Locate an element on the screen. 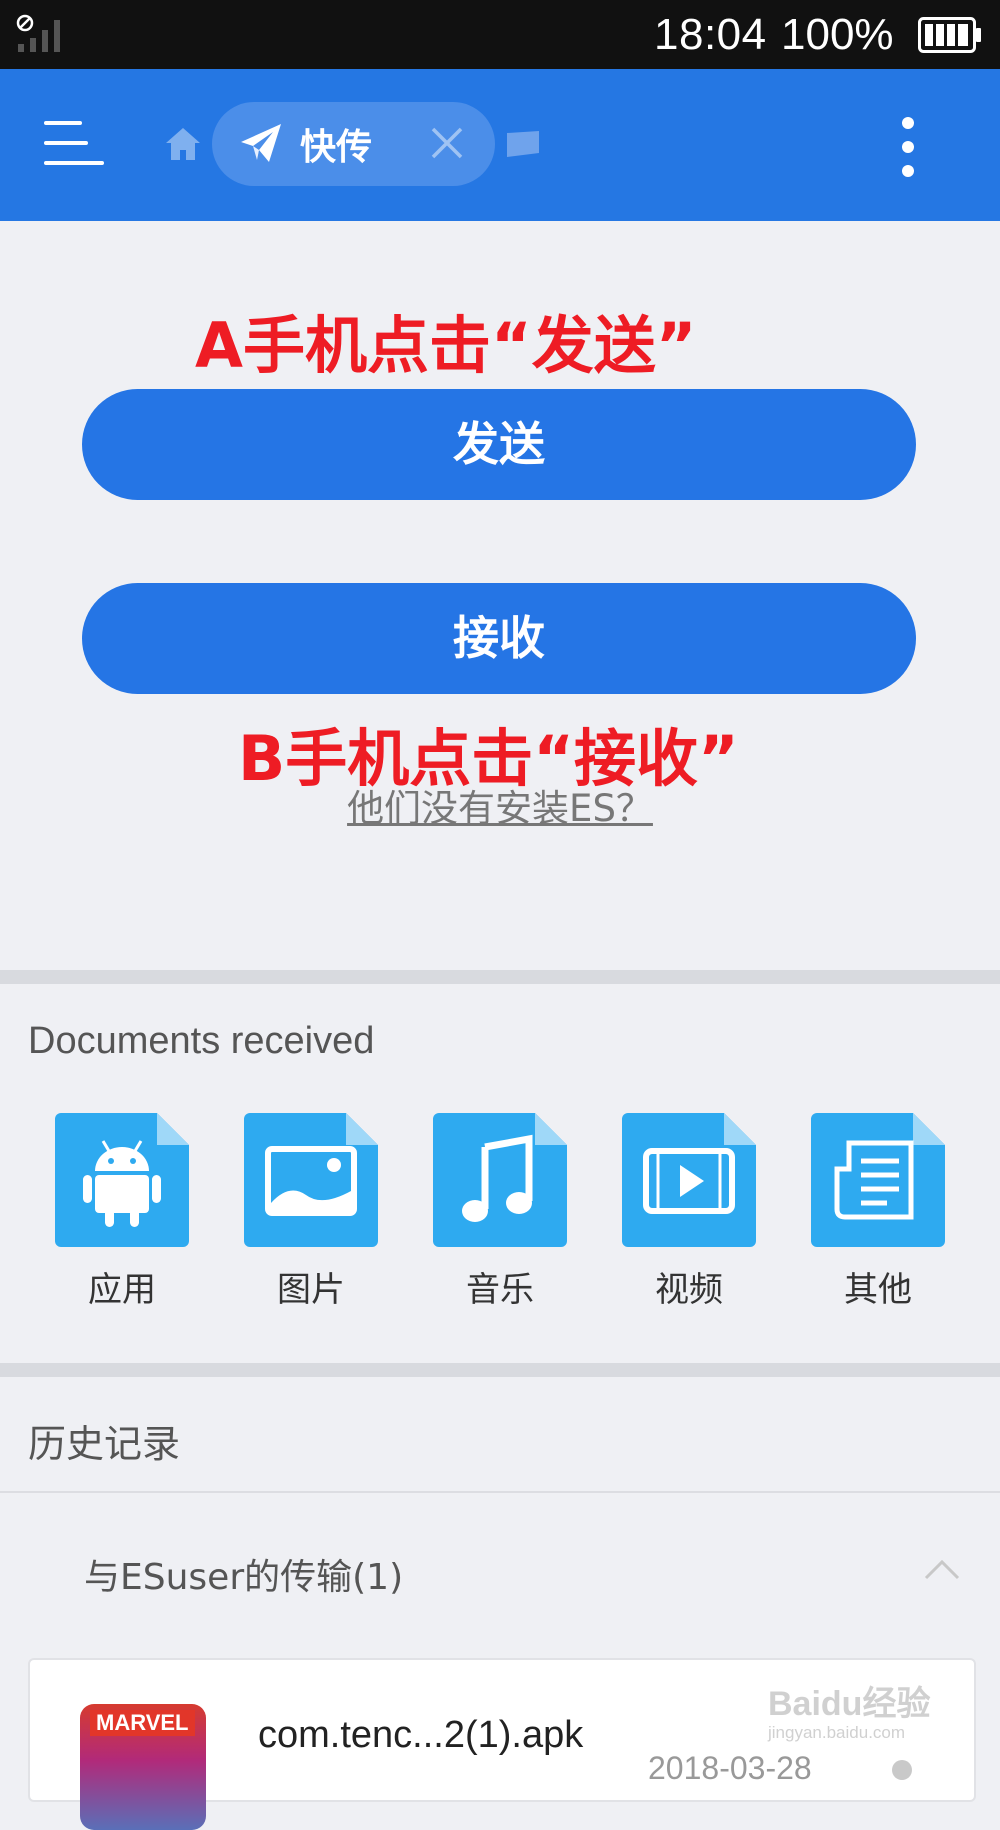 The width and height of the screenshot is (1000, 1830). video-icon is located at coordinates (689, 1181).